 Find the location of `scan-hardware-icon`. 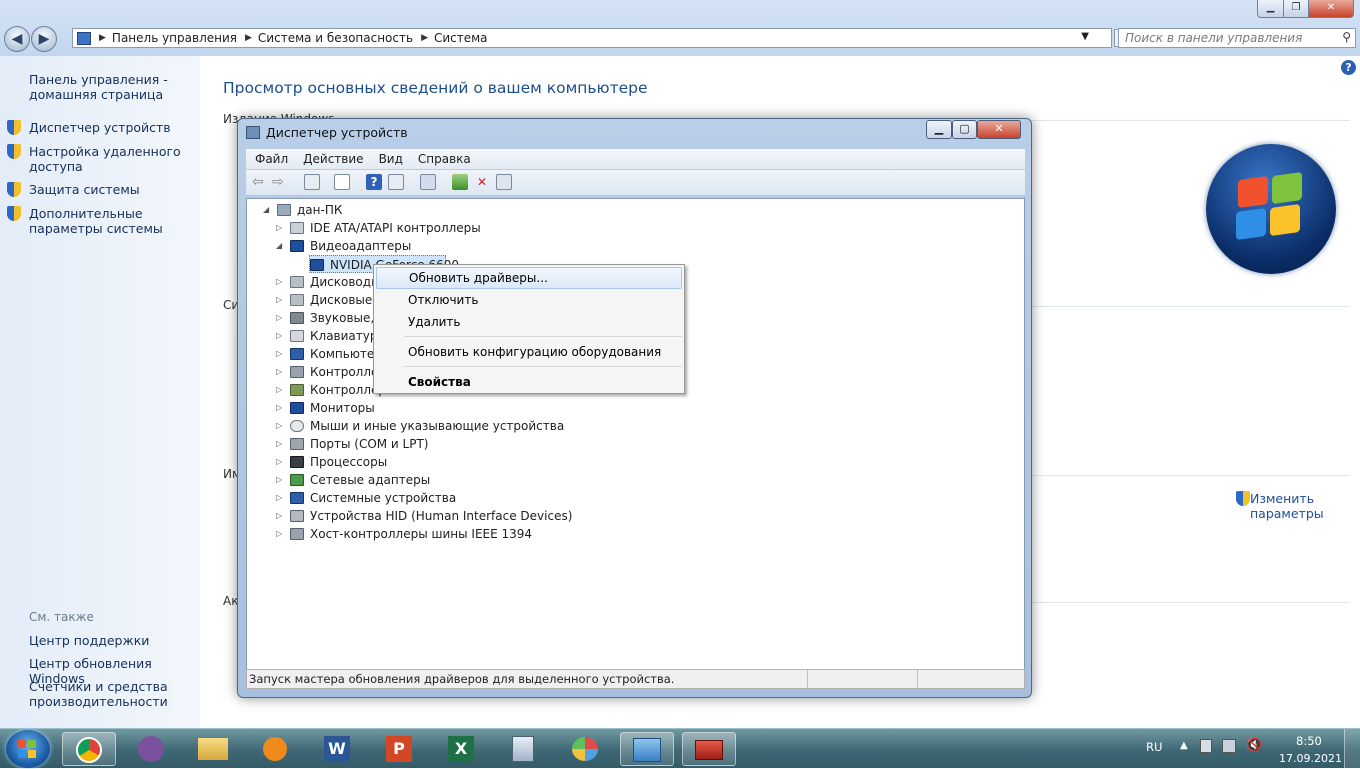

scan-hardware-icon is located at coordinates (428, 182).